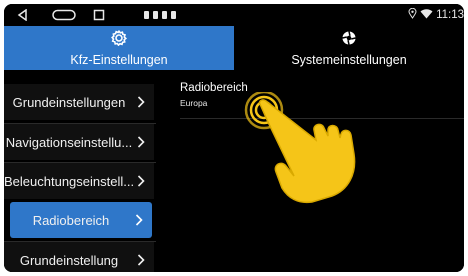 The width and height of the screenshot is (468, 276). Describe the element at coordinates (412, 14) in the screenshot. I see `location-icon` at that location.